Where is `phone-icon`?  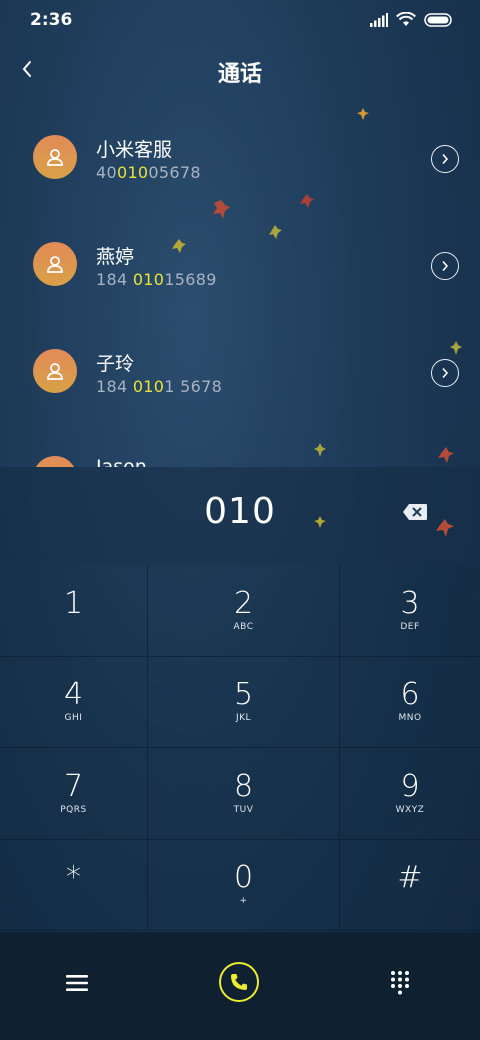 phone-icon is located at coordinates (239, 982).